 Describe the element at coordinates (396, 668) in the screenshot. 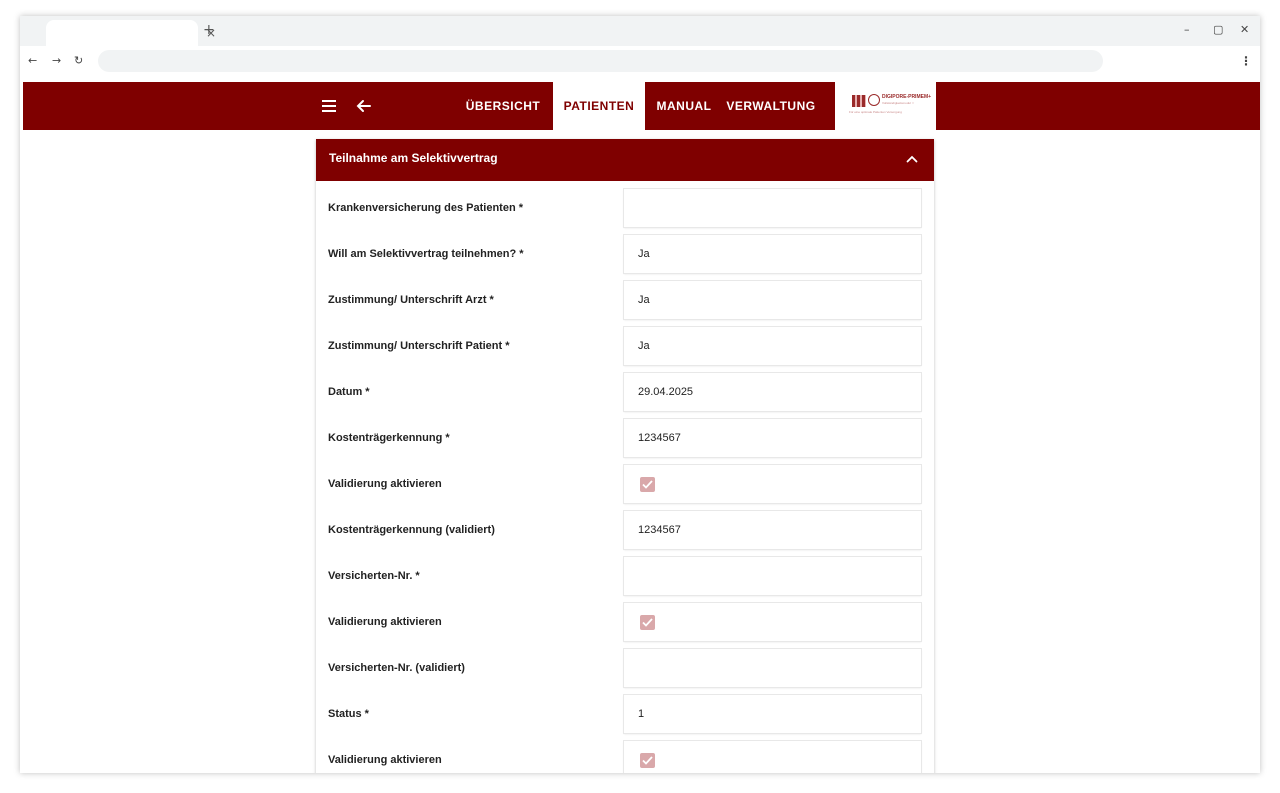

I see `field-label: Versicherten-Nr. (validiert)` at that location.